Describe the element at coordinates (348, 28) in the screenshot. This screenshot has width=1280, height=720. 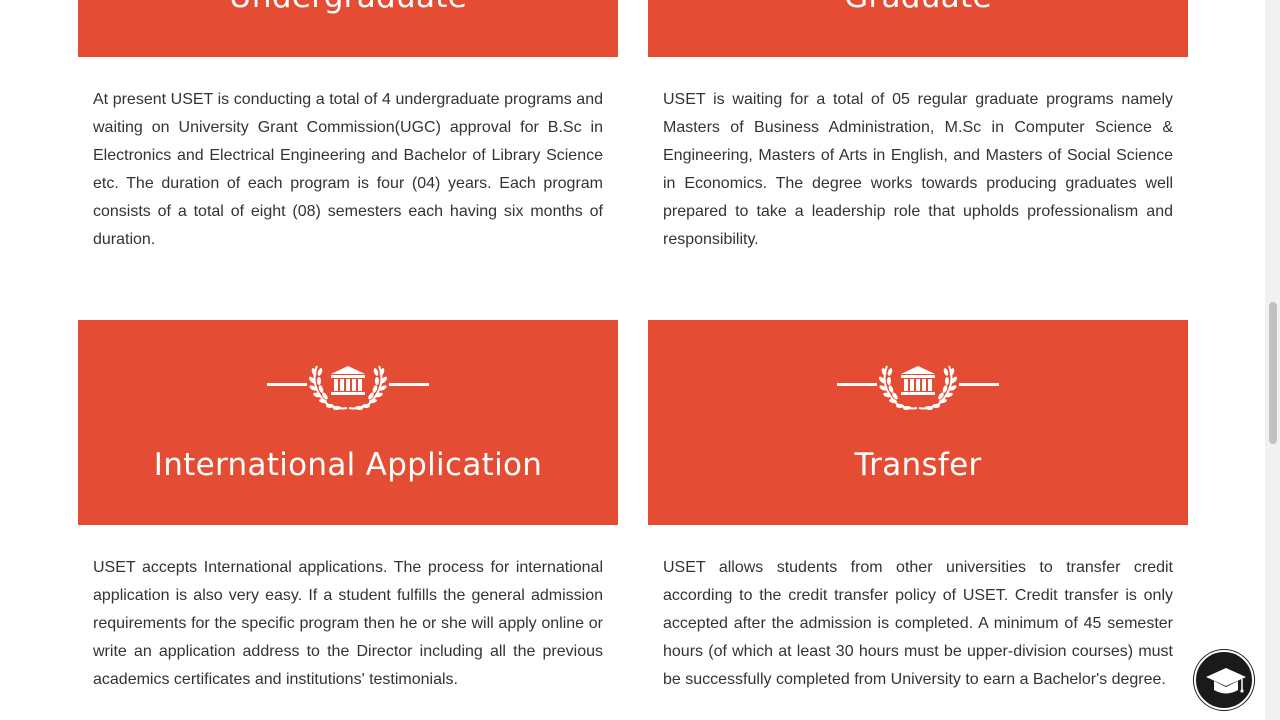
I see `undergraduate-card-header: Undergraduate` at that location.